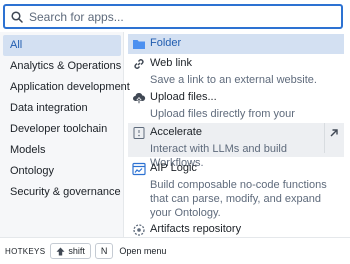  I want to click on search-input, so click(179, 16).